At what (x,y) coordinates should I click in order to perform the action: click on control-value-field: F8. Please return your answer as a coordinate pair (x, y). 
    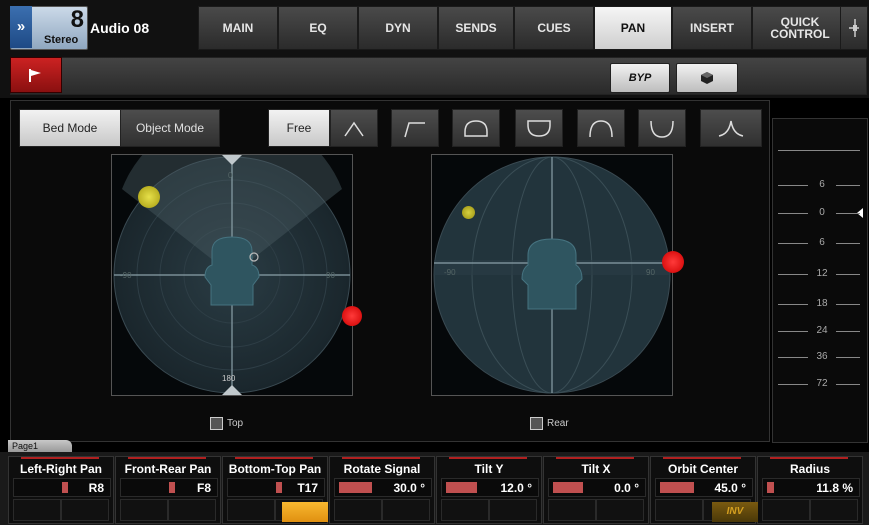
    Looking at the image, I should click on (169, 487).